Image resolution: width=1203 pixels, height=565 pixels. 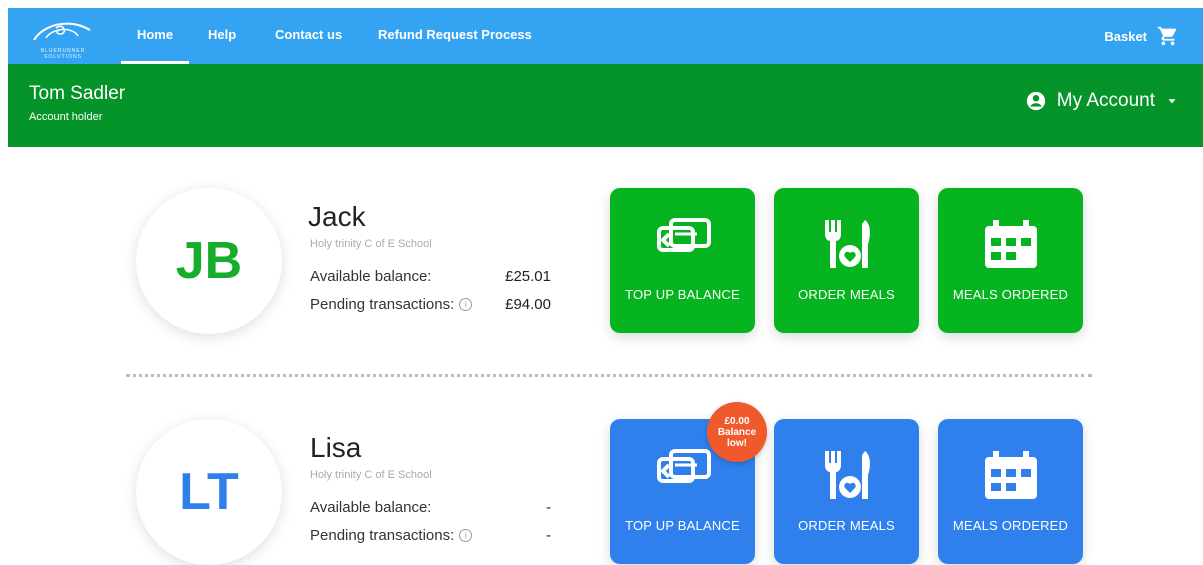 I want to click on child-avatar-lt: LT, so click(x=209, y=492).